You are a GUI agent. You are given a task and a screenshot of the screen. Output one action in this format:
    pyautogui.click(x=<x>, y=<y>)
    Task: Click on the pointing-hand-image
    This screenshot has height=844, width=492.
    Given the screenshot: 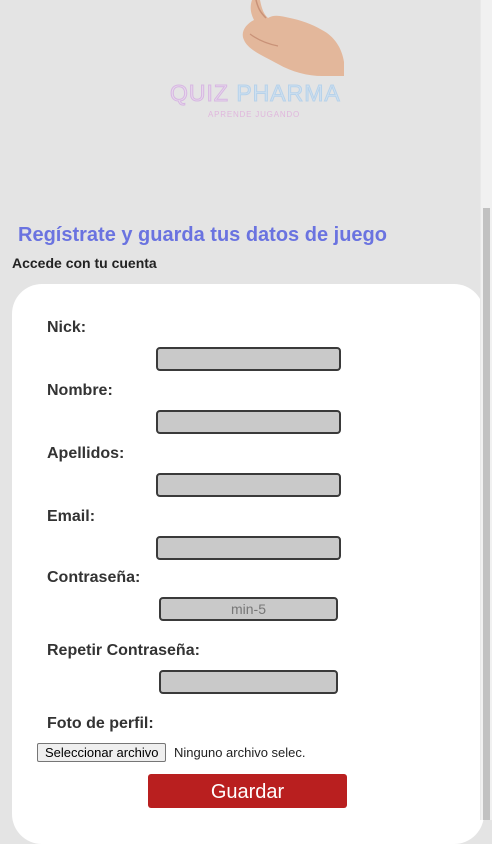 What is the action you would take?
    pyautogui.click(x=293, y=38)
    